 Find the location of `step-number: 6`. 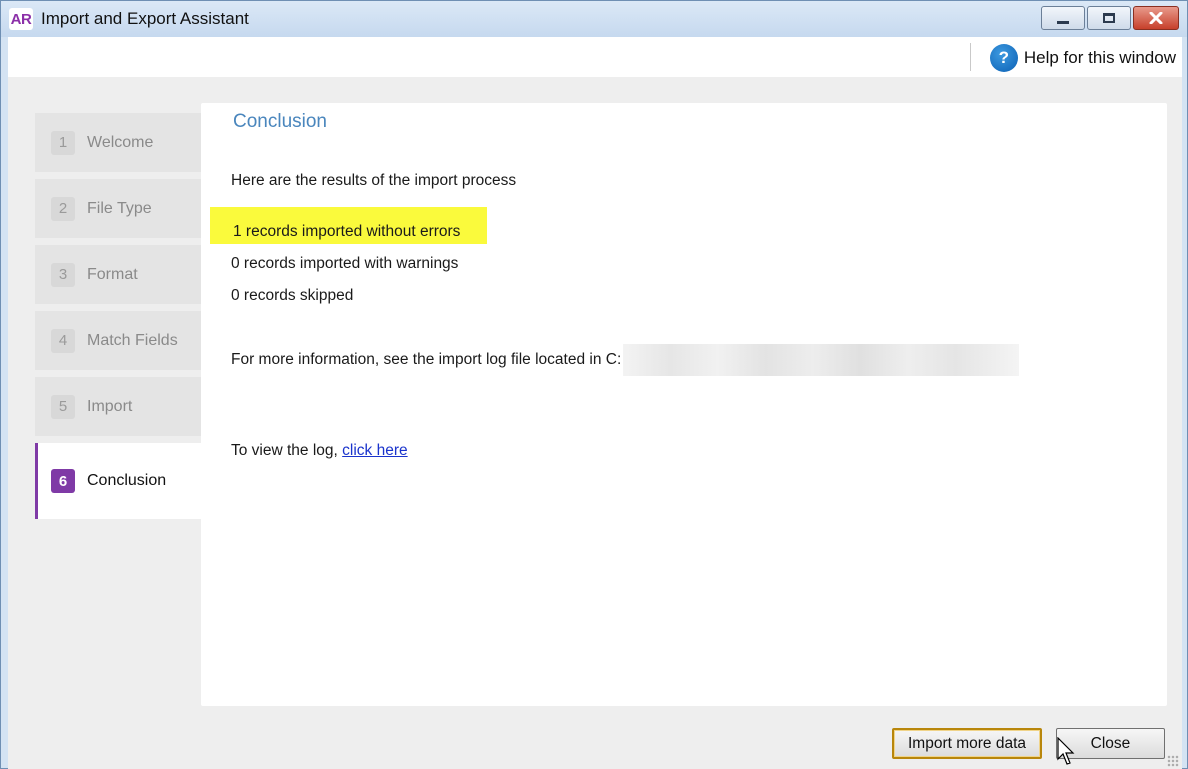

step-number: 6 is located at coordinates (63, 481).